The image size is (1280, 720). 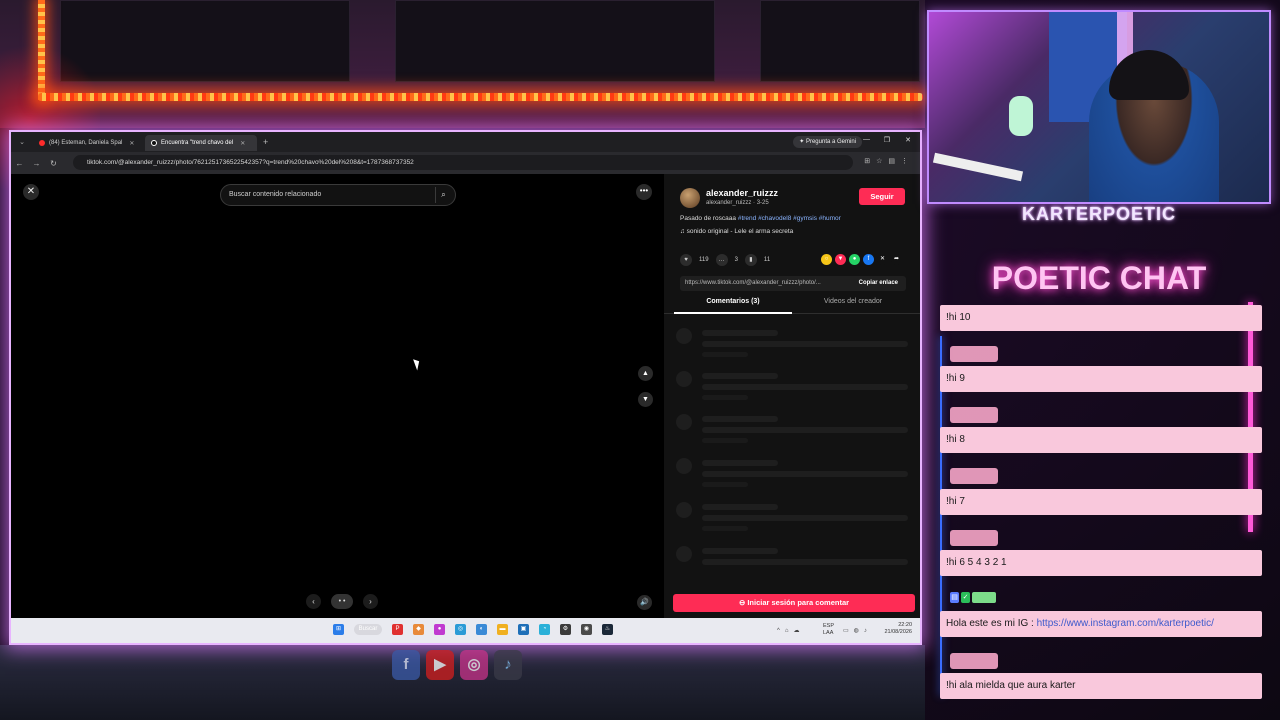 I want to click on tab-tiktok: Encuentra "trend chavo del ✕, so click(x=201, y=143).